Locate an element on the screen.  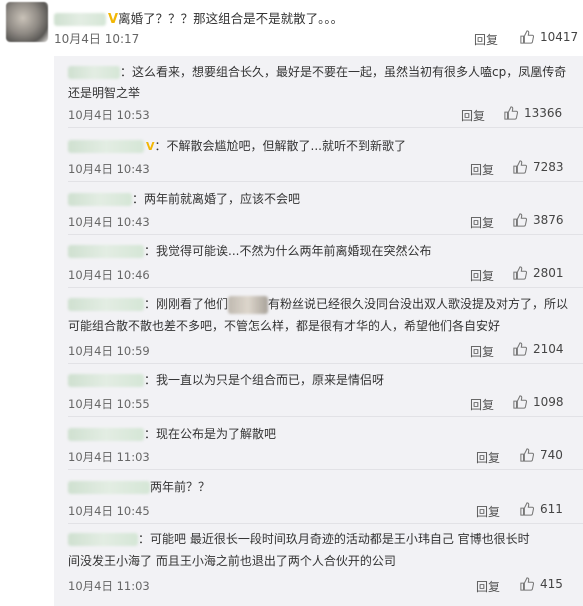
like-button: 611 is located at coordinates (541, 509).